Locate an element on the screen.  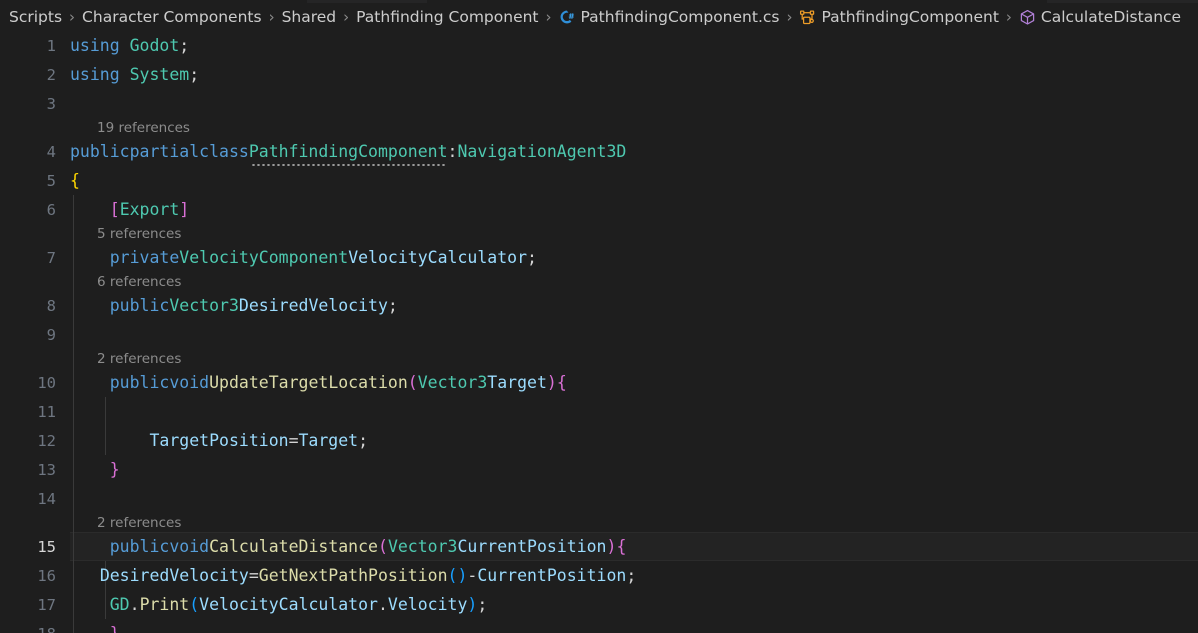
line-content: GD. Print(VelocityCalculator. Velocity); is located at coordinates (298, 604).